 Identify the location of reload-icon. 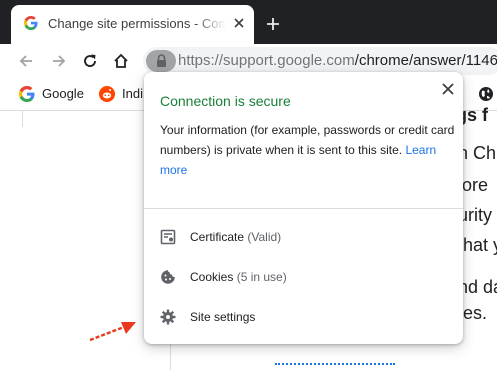
(90, 61).